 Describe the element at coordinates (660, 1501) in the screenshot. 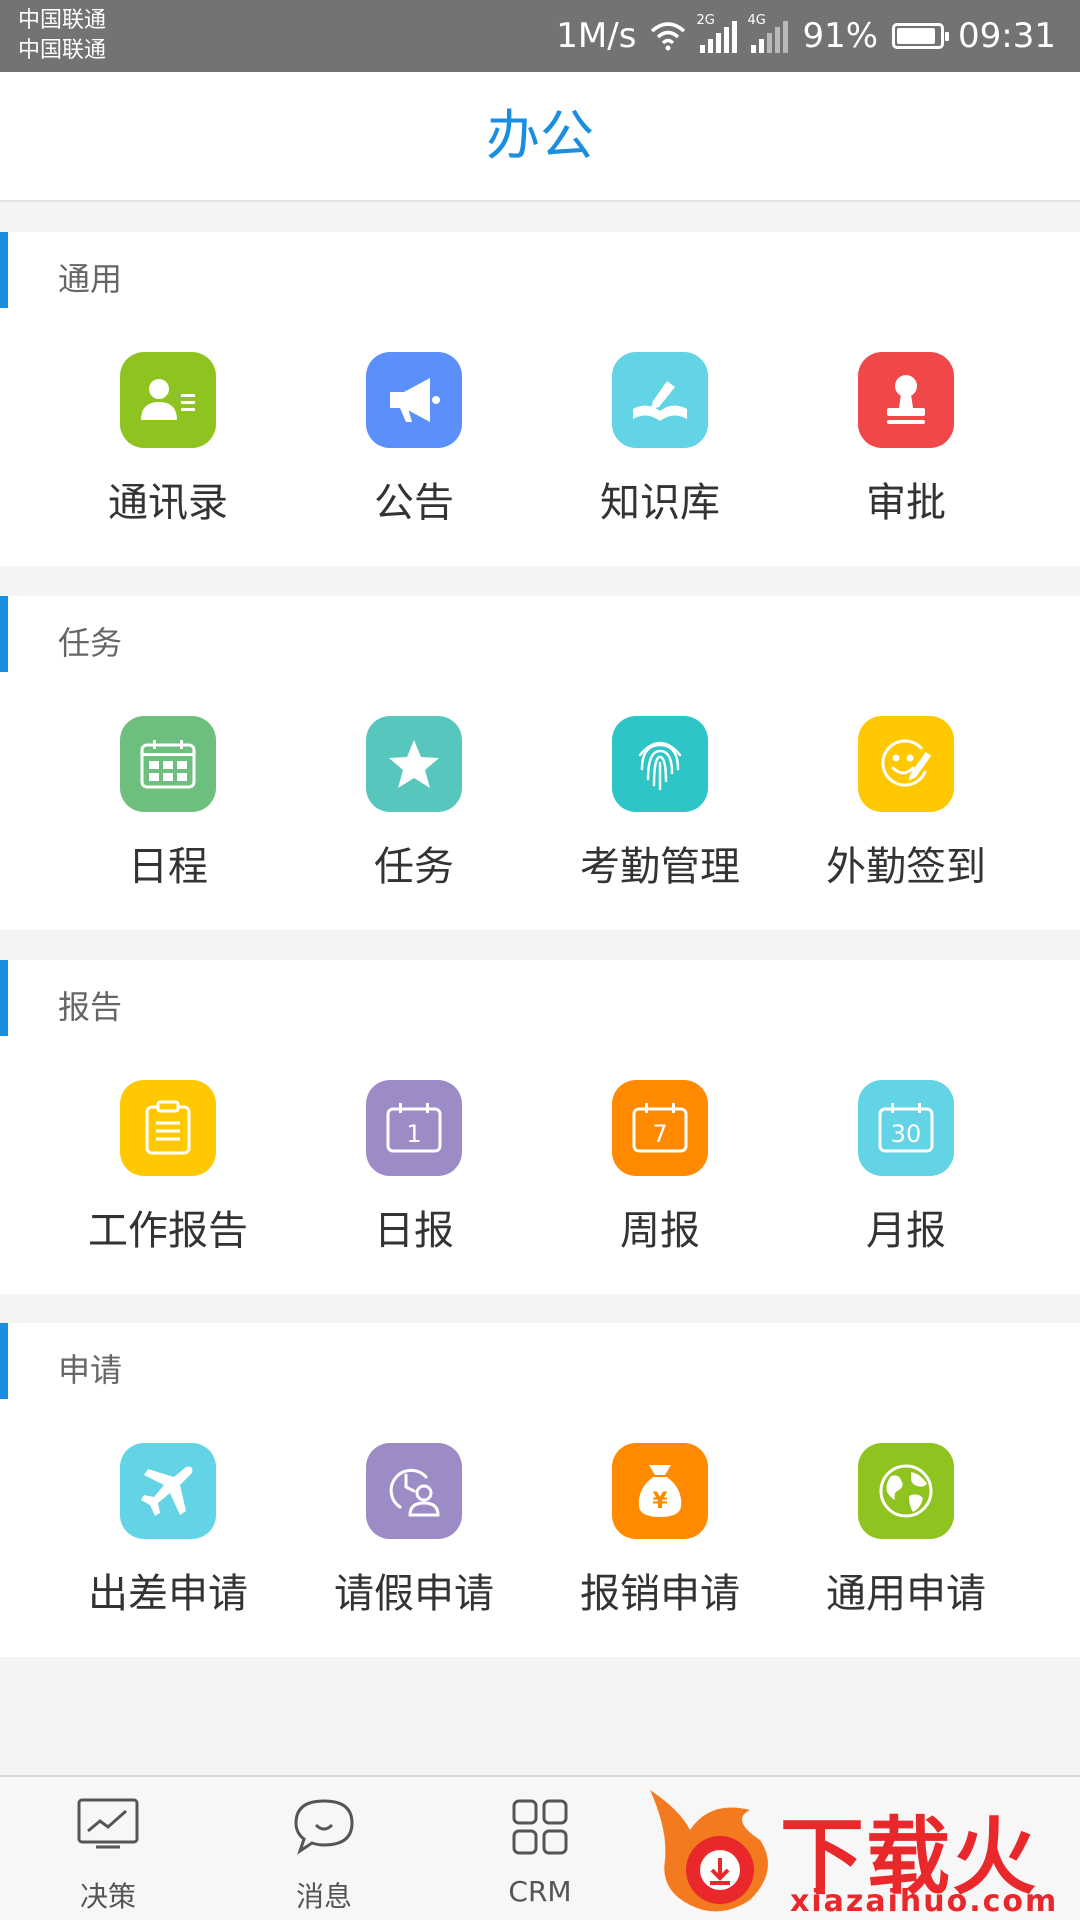

I see `currency-badge: ¥` at that location.